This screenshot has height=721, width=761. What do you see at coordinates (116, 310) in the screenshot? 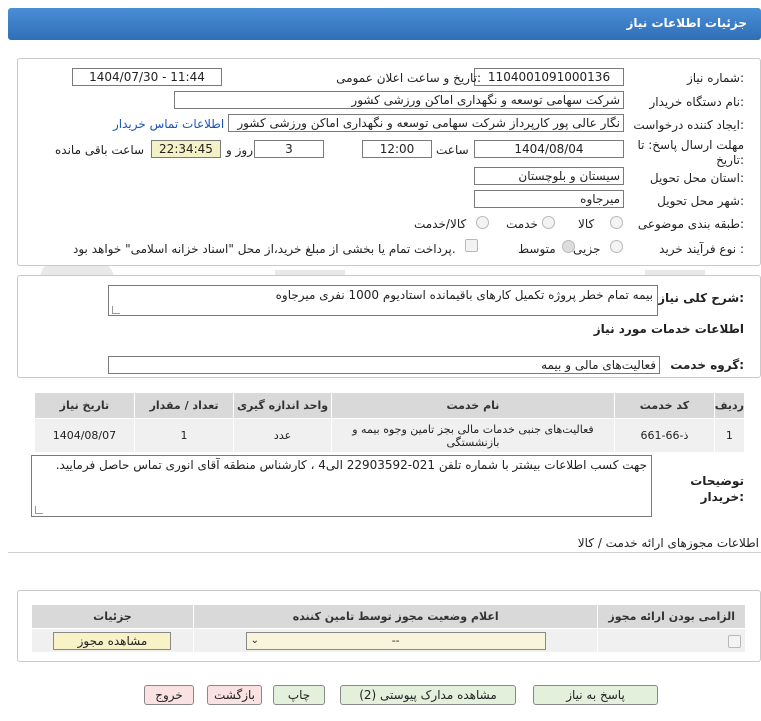
I see `description-resize-handle` at bounding box center [116, 310].